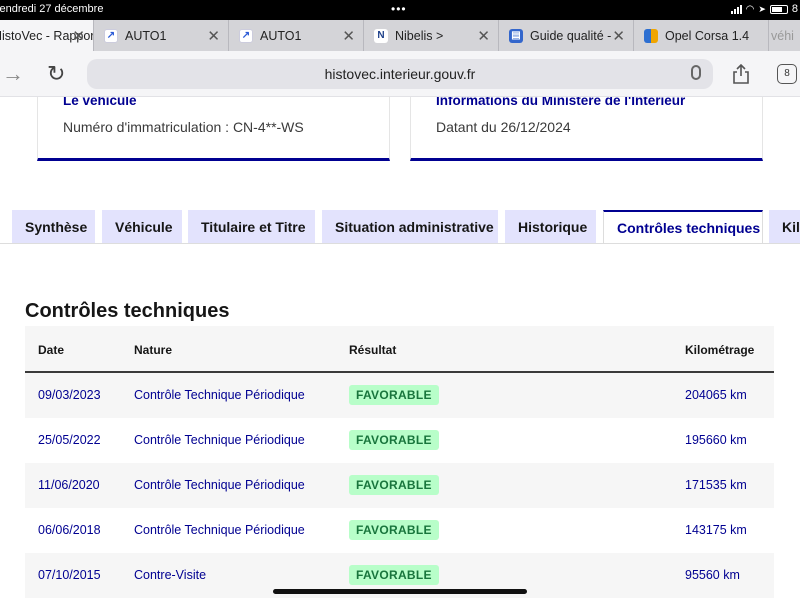 This screenshot has width=800, height=600. Describe the element at coordinates (561, 102) in the screenshot. I see `ministry-card-title: Informations du Ministère de l'Intérieur` at that location.